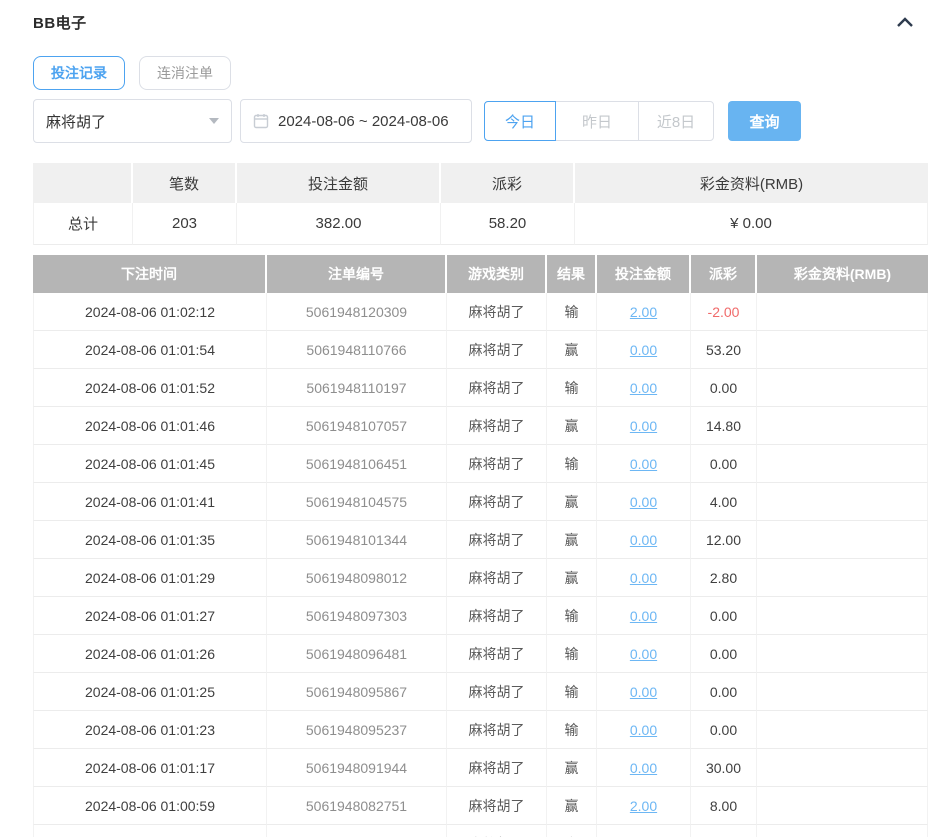 This screenshot has height=837, width=936. I want to click on quick-button-last8days: 近8日, so click(676, 121).